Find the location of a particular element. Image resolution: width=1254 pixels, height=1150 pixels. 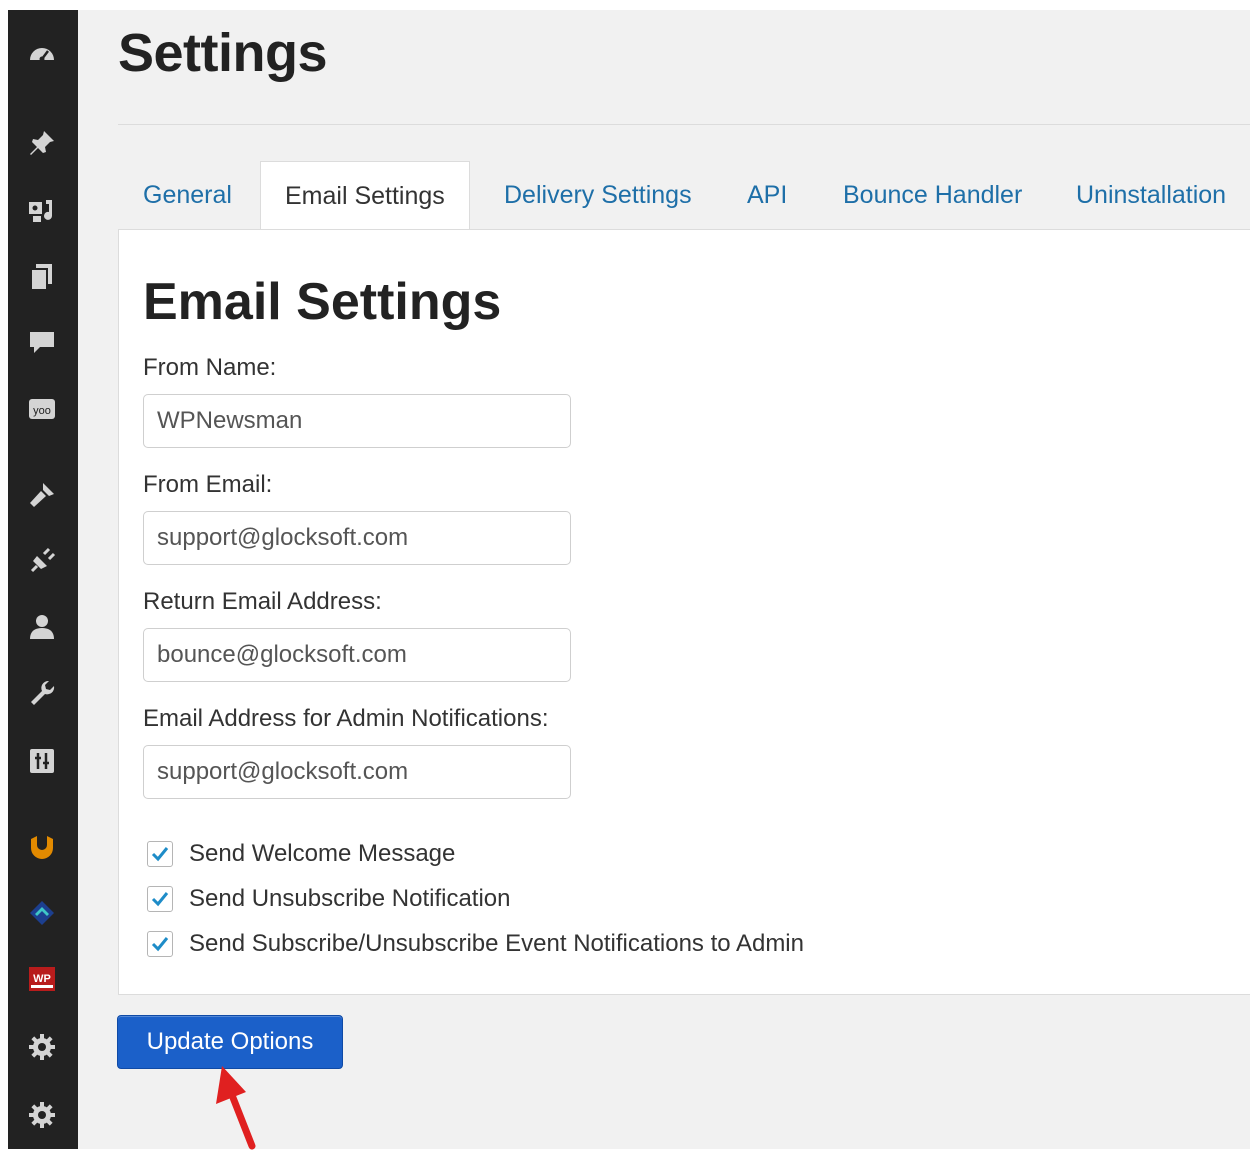

unsubscribe-notification-label: Send Unsubscribe Notification is located at coordinates (350, 898).